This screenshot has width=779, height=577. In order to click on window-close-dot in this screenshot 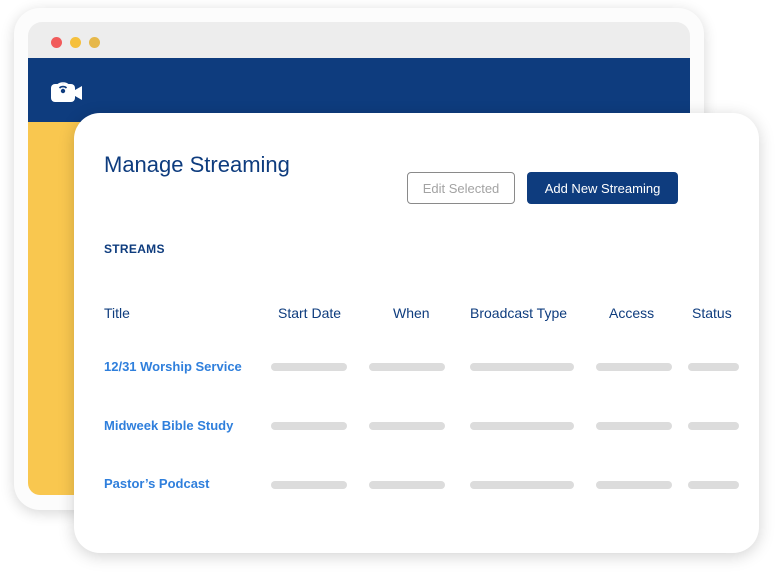, I will do `click(56, 42)`.